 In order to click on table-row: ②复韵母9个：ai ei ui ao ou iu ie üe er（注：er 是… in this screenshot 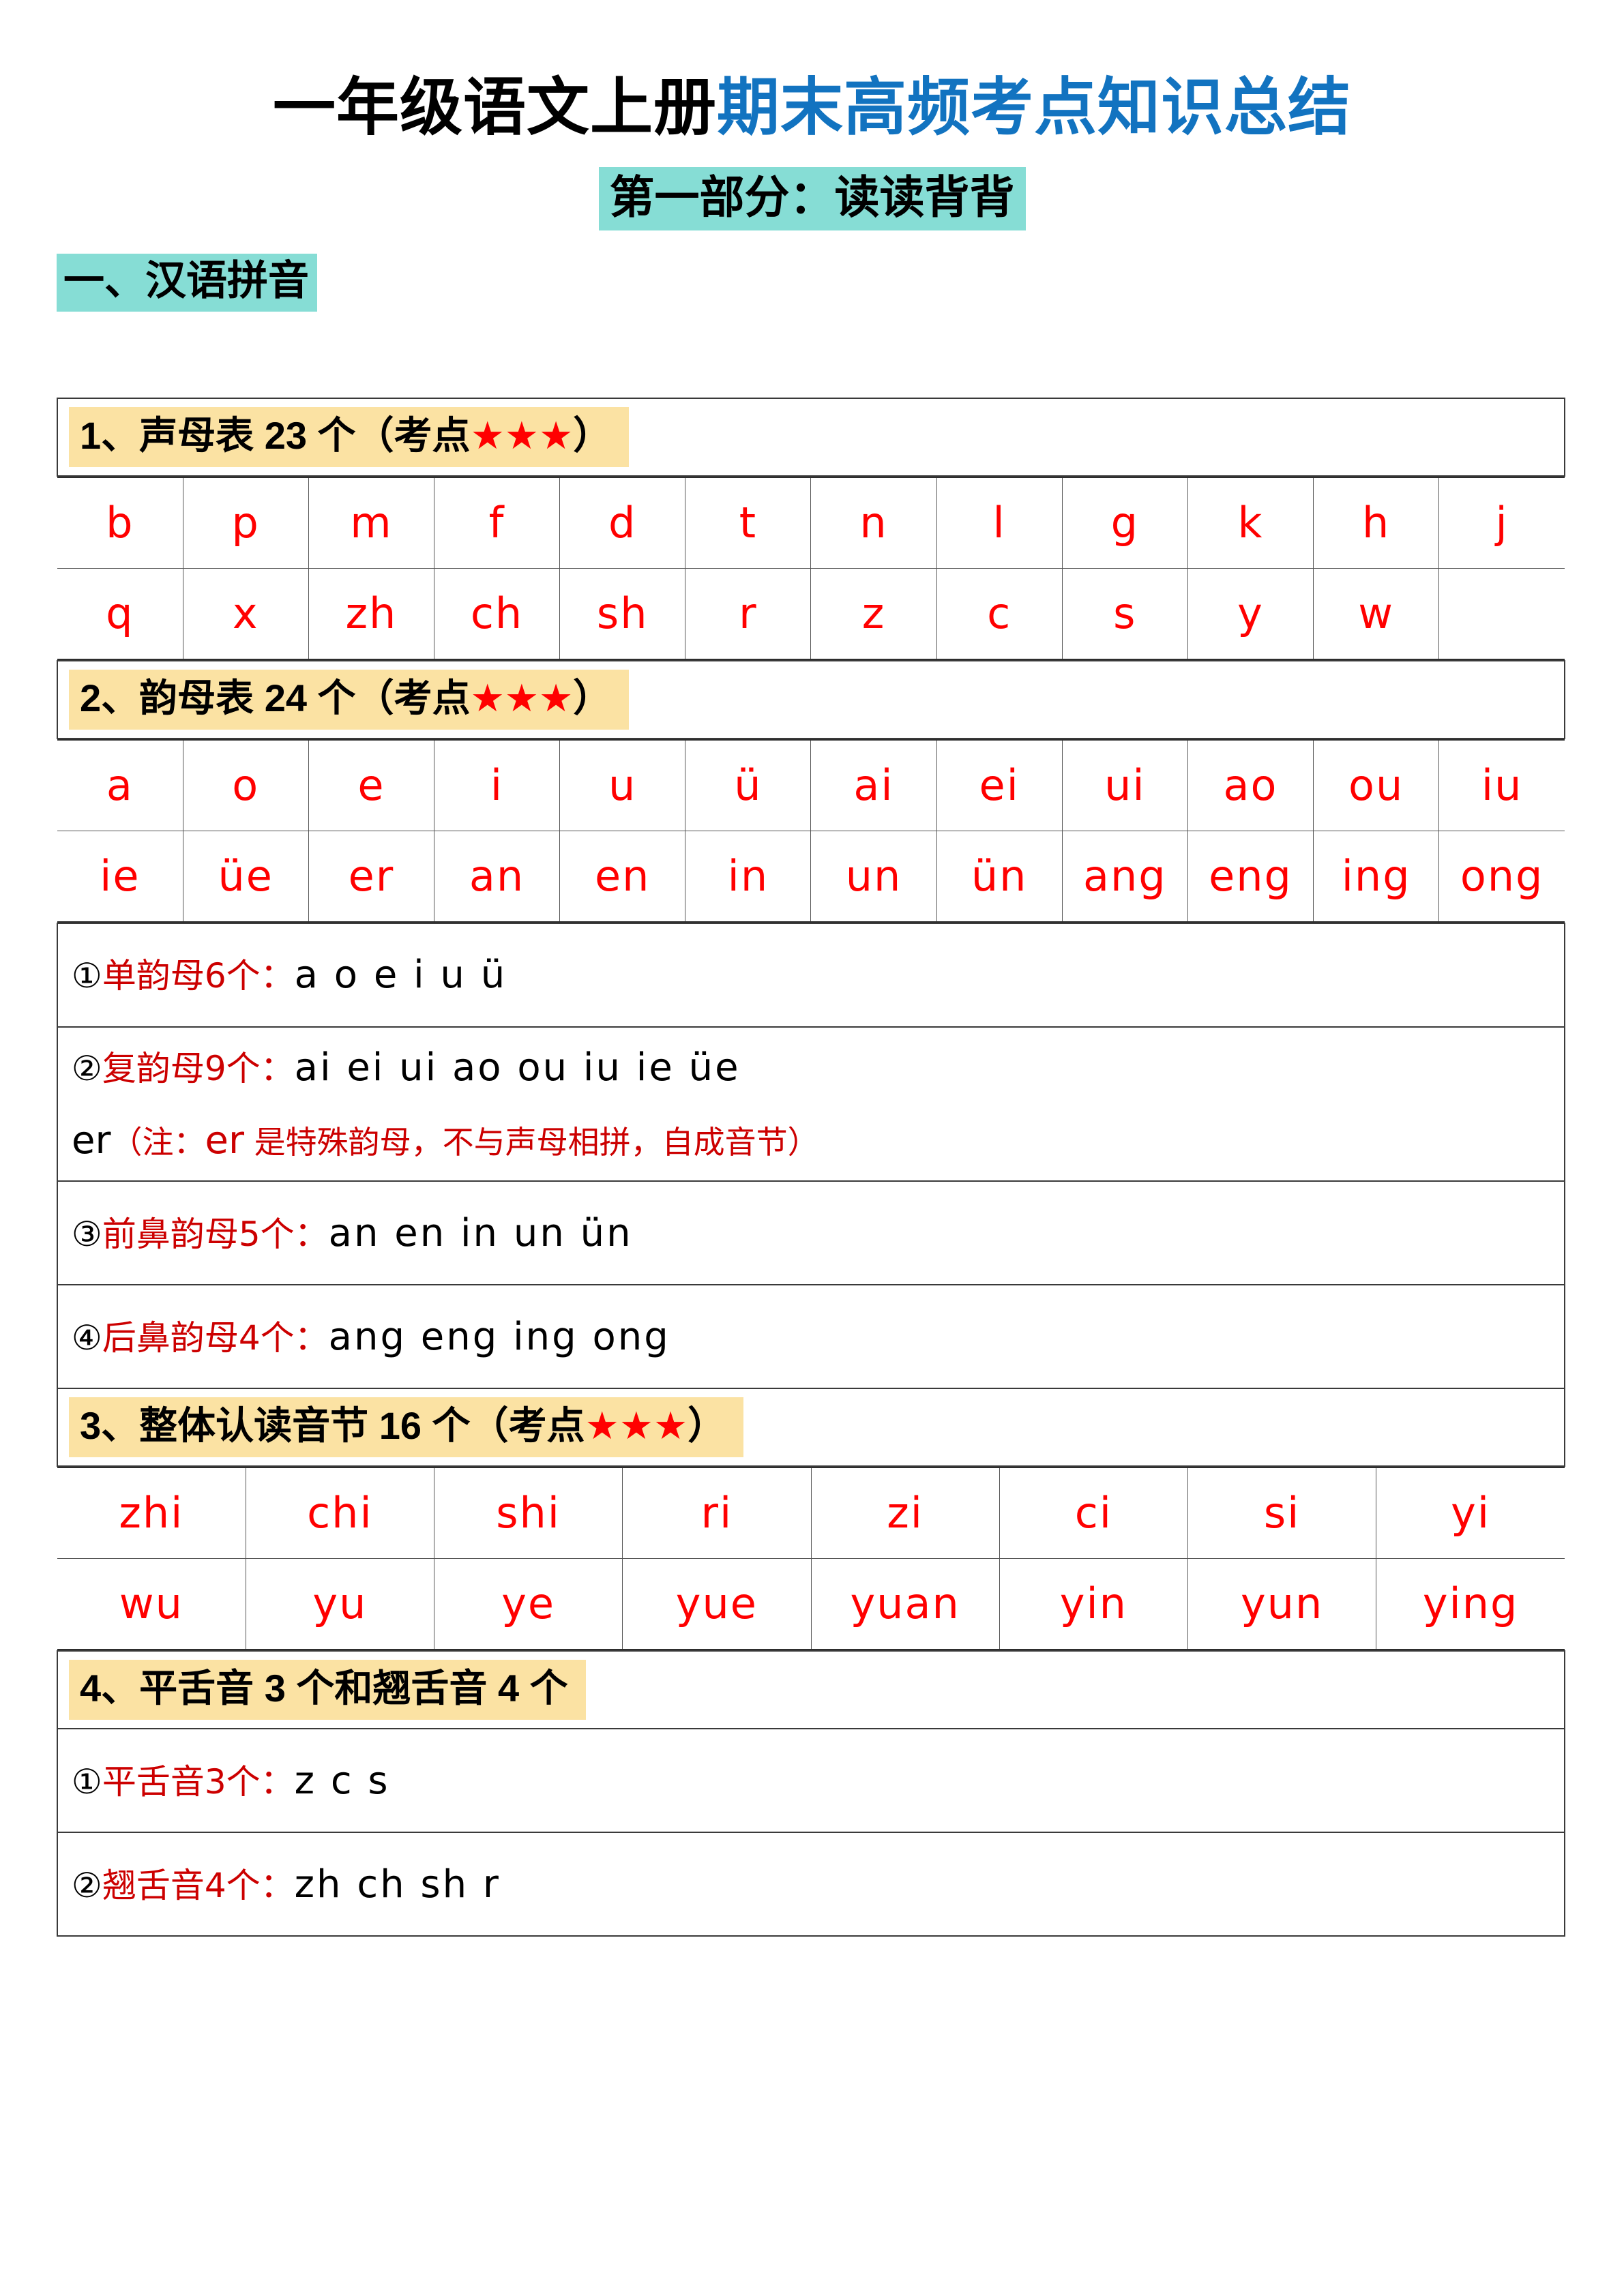, I will do `click(811, 1104)`.